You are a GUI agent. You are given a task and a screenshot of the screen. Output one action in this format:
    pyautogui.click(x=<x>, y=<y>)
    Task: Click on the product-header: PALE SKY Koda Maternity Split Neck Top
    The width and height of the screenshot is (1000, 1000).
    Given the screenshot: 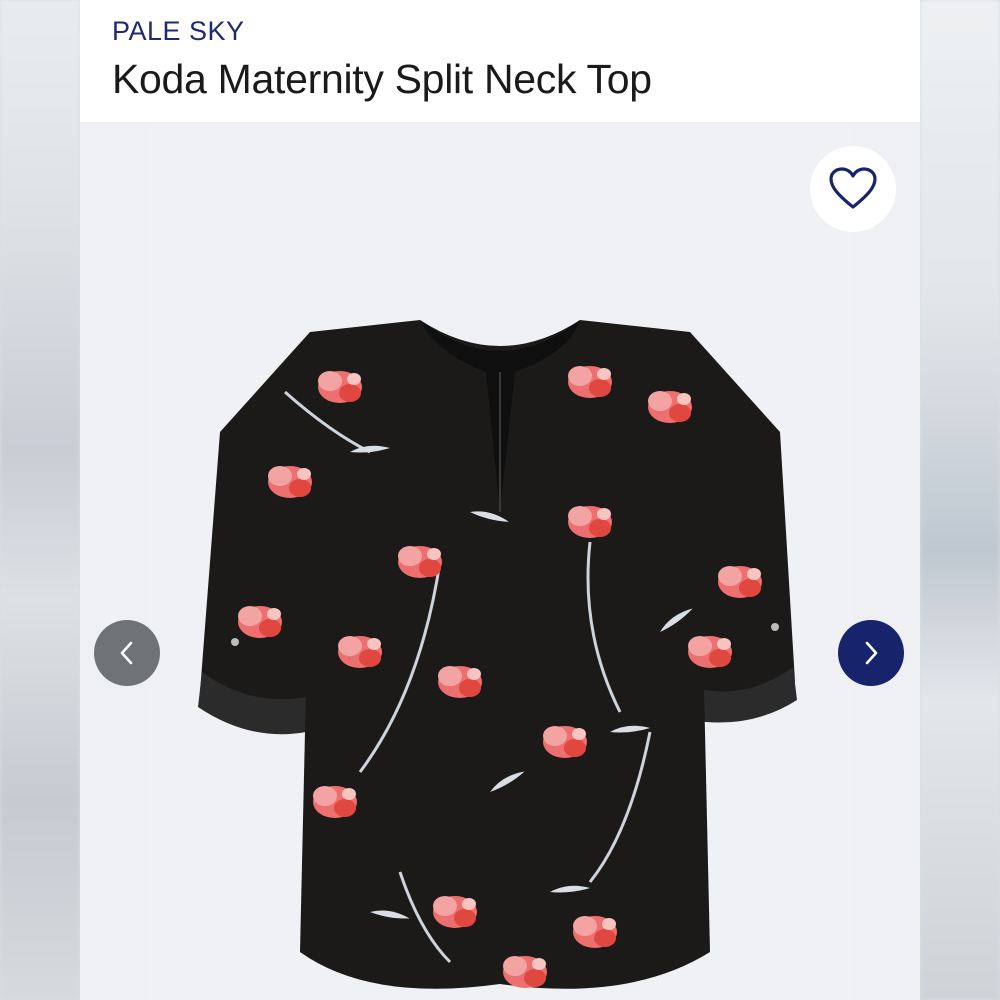 What is the action you would take?
    pyautogui.click(x=500, y=61)
    